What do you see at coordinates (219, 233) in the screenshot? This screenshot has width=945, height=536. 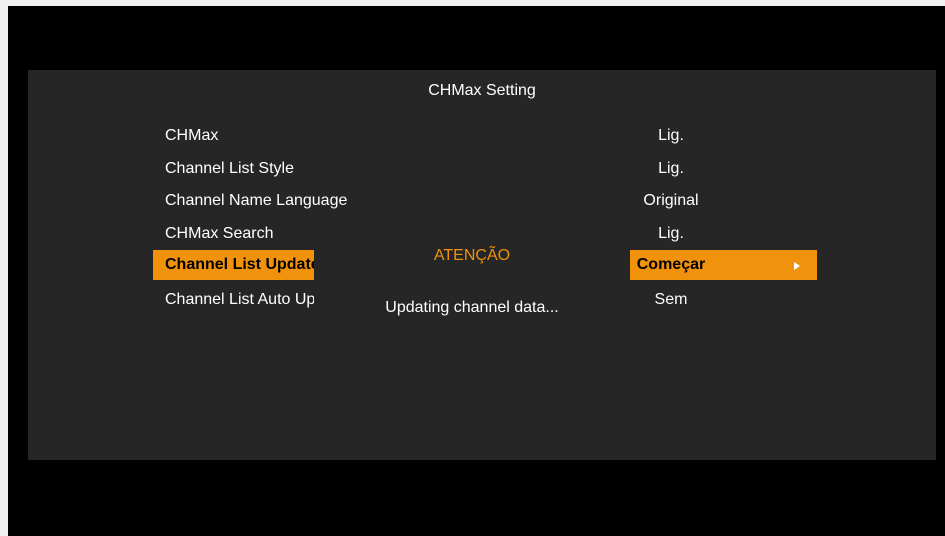 I see `menu-item-label: CHMax Search` at bounding box center [219, 233].